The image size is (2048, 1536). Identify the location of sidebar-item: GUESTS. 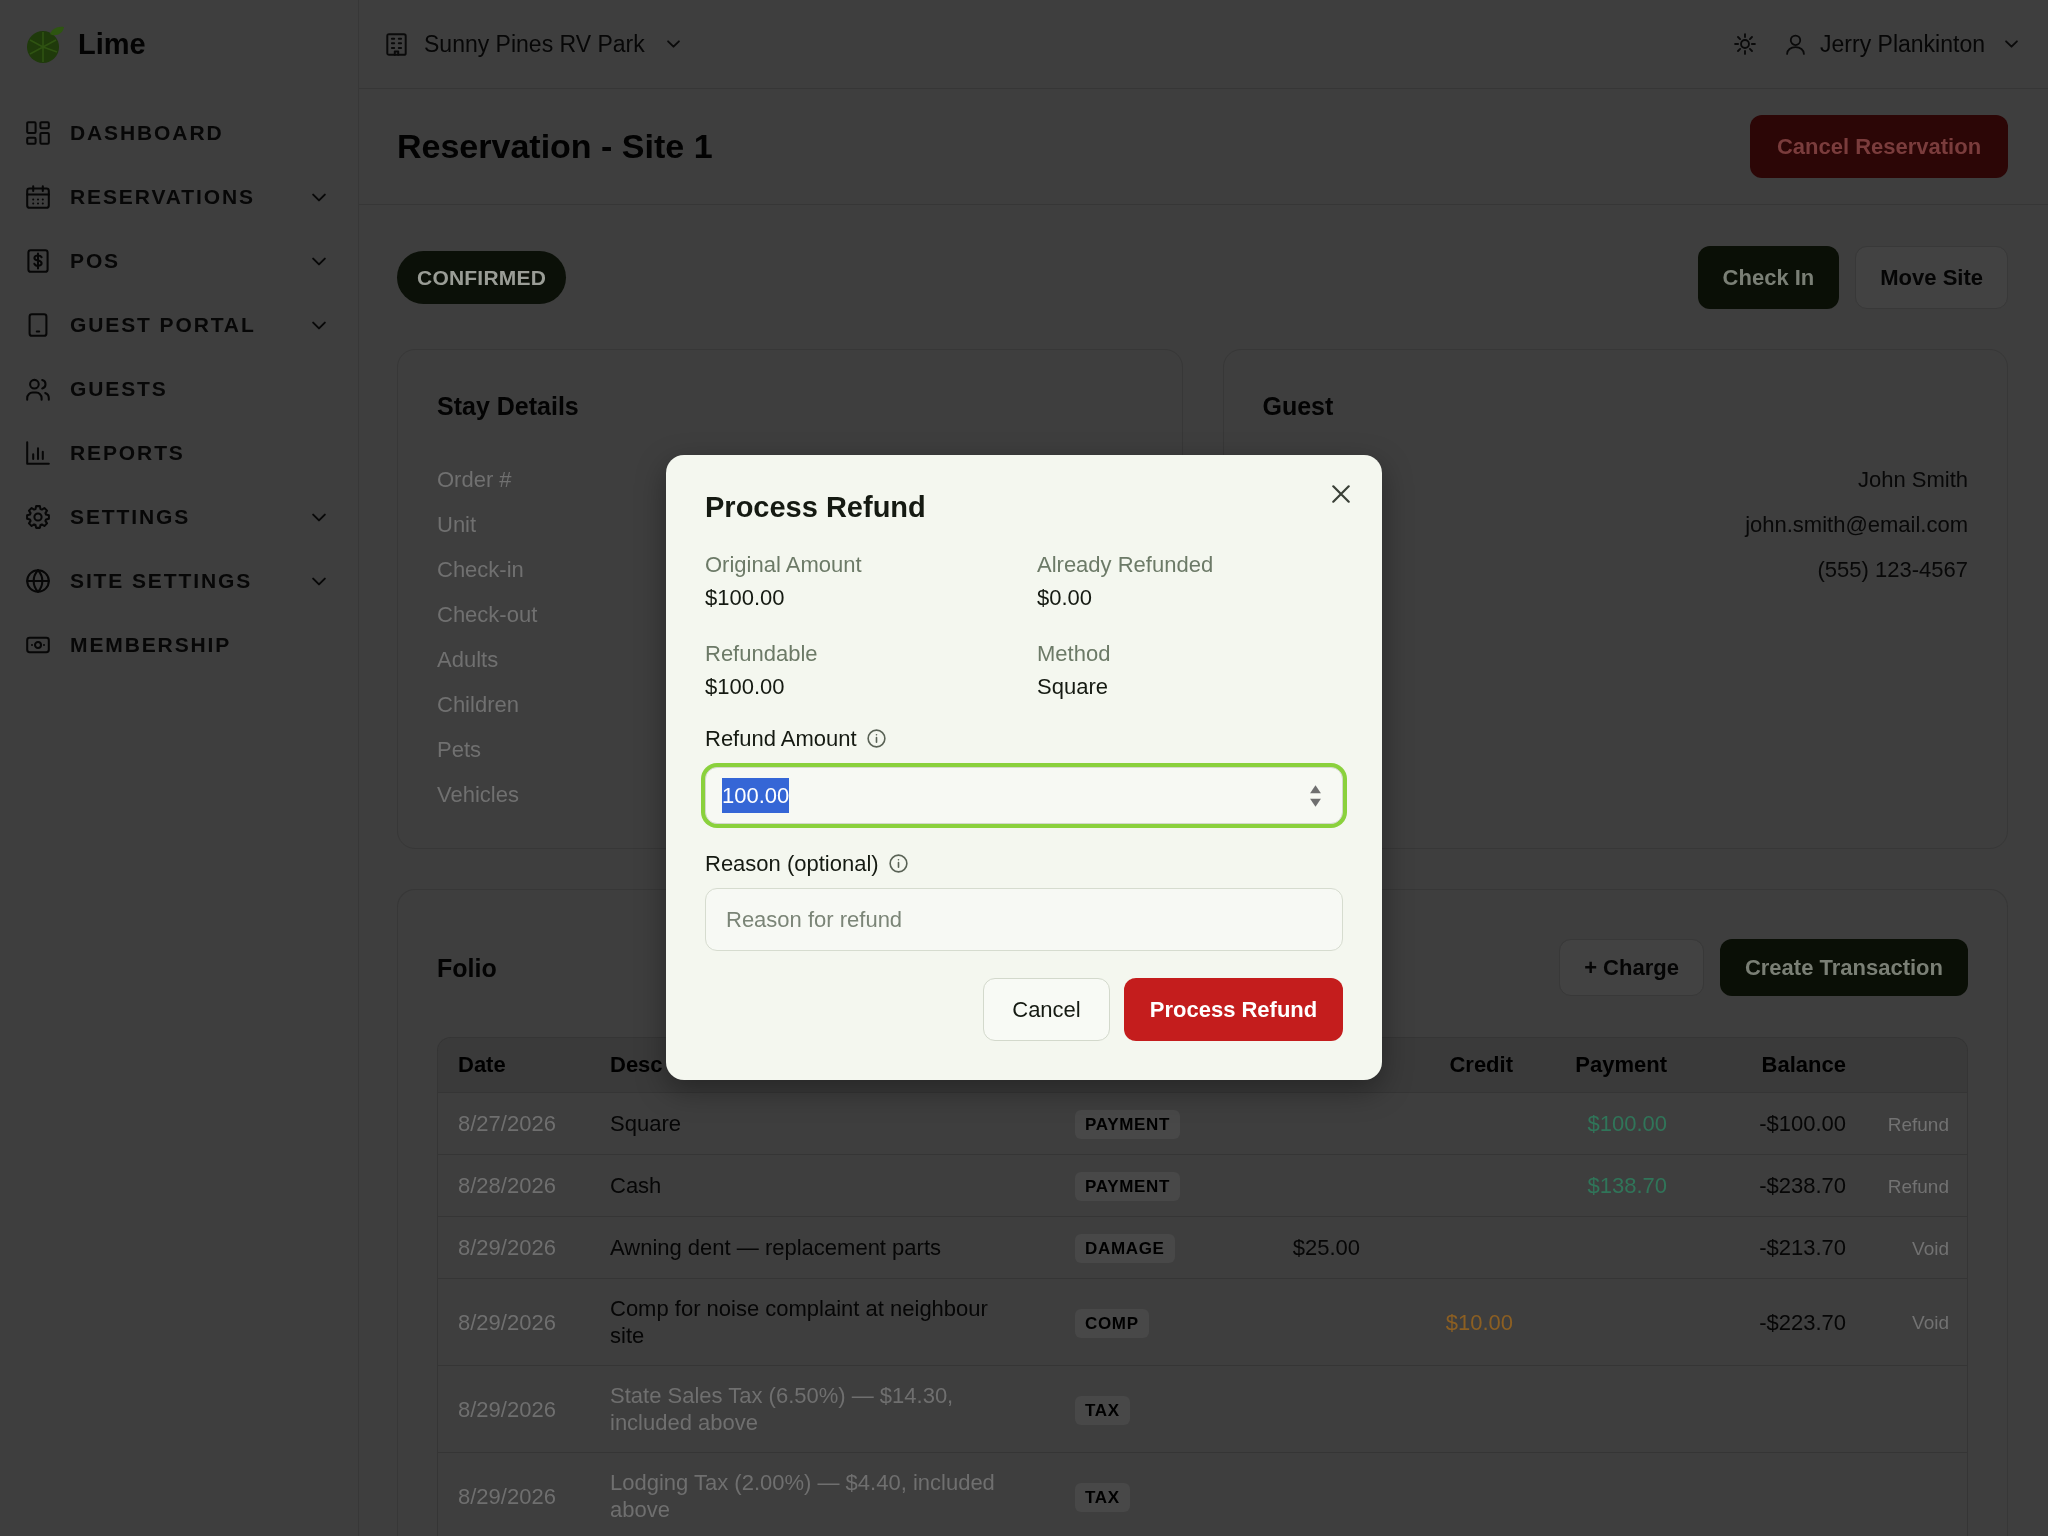
(176, 389).